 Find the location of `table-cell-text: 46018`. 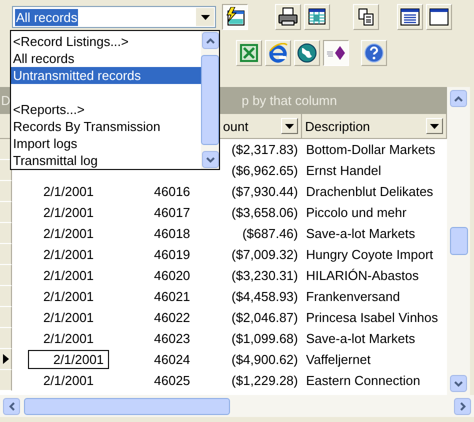

table-cell-text: 46018 is located at coordinates (172, 233).